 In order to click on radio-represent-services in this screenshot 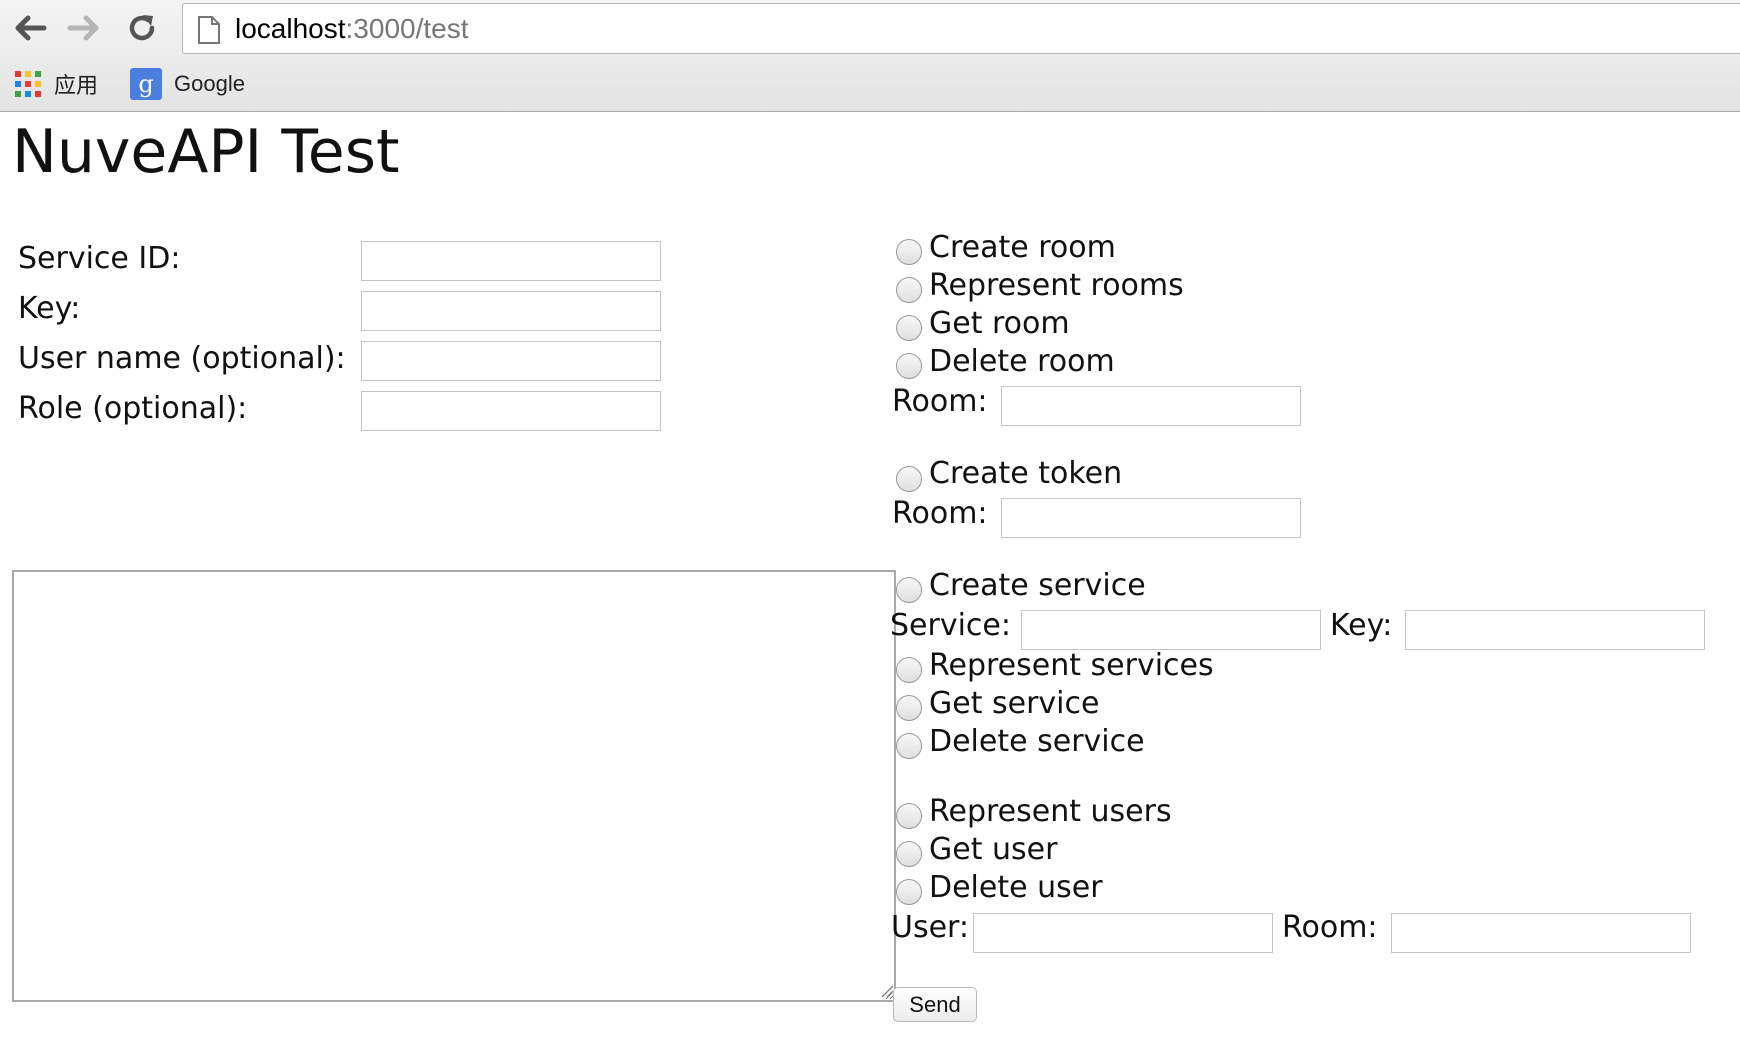, I will do `click(909, 670)`.